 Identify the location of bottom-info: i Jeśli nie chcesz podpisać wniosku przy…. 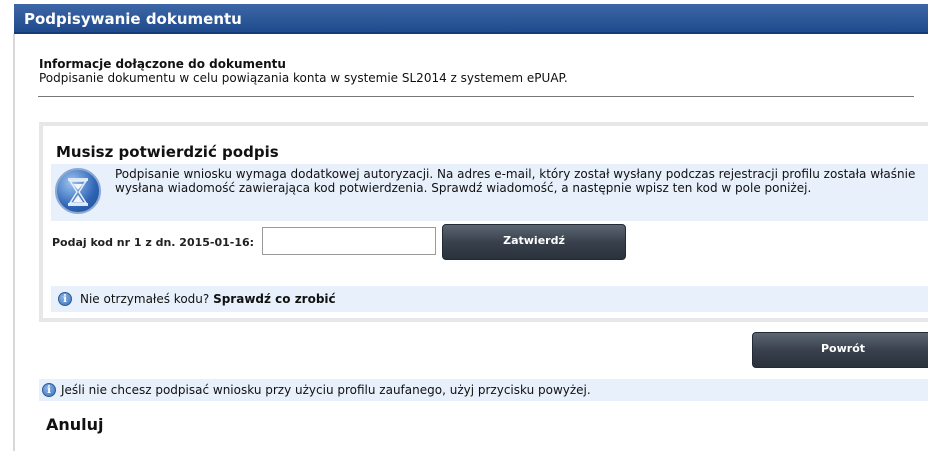
(483, 390).